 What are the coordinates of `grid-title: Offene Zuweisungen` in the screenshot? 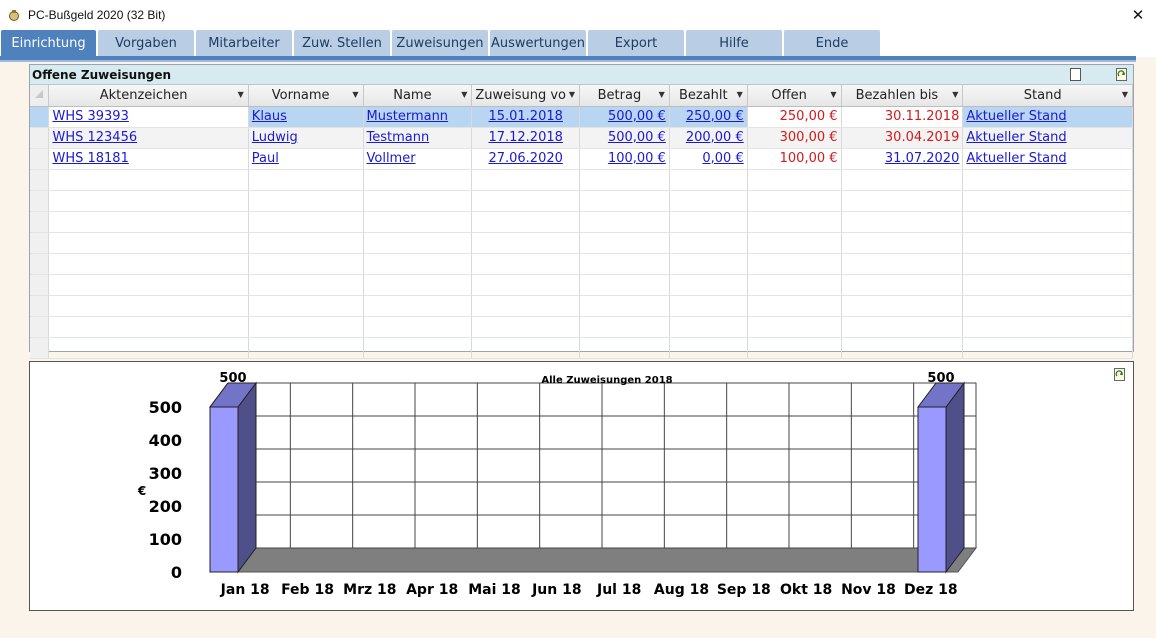 It's located at (581, 75).